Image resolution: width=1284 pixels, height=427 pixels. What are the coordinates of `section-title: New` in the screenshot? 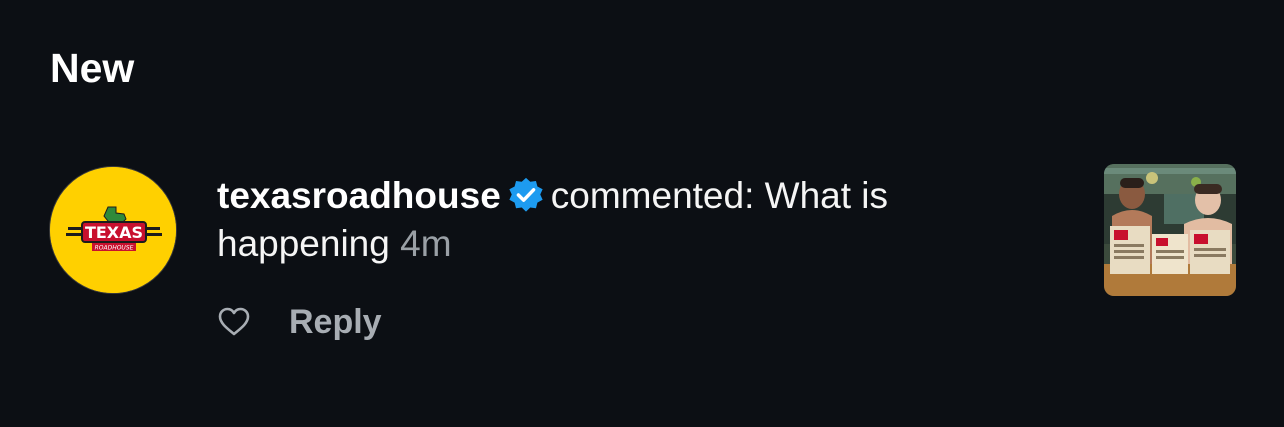 It's located at (92, 68).